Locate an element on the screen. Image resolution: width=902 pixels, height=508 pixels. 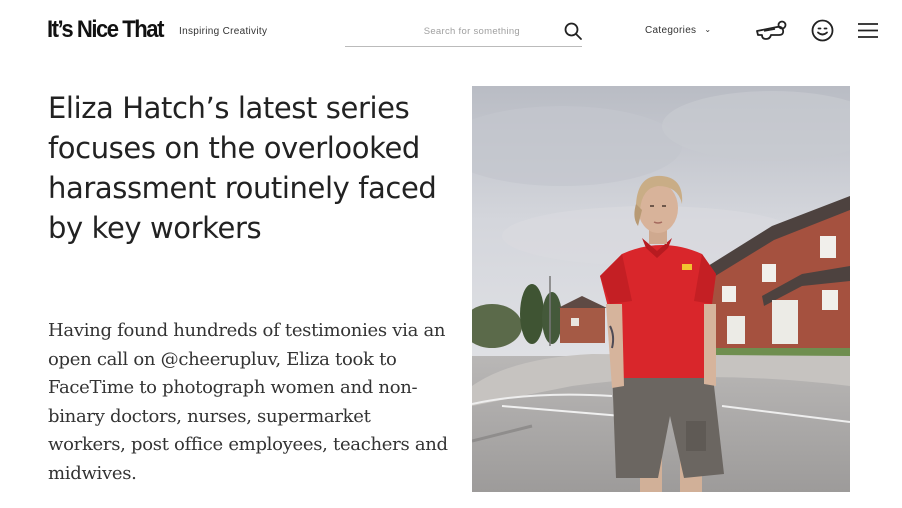
hamburger-menu-icon is located at coordinates (868, 30).